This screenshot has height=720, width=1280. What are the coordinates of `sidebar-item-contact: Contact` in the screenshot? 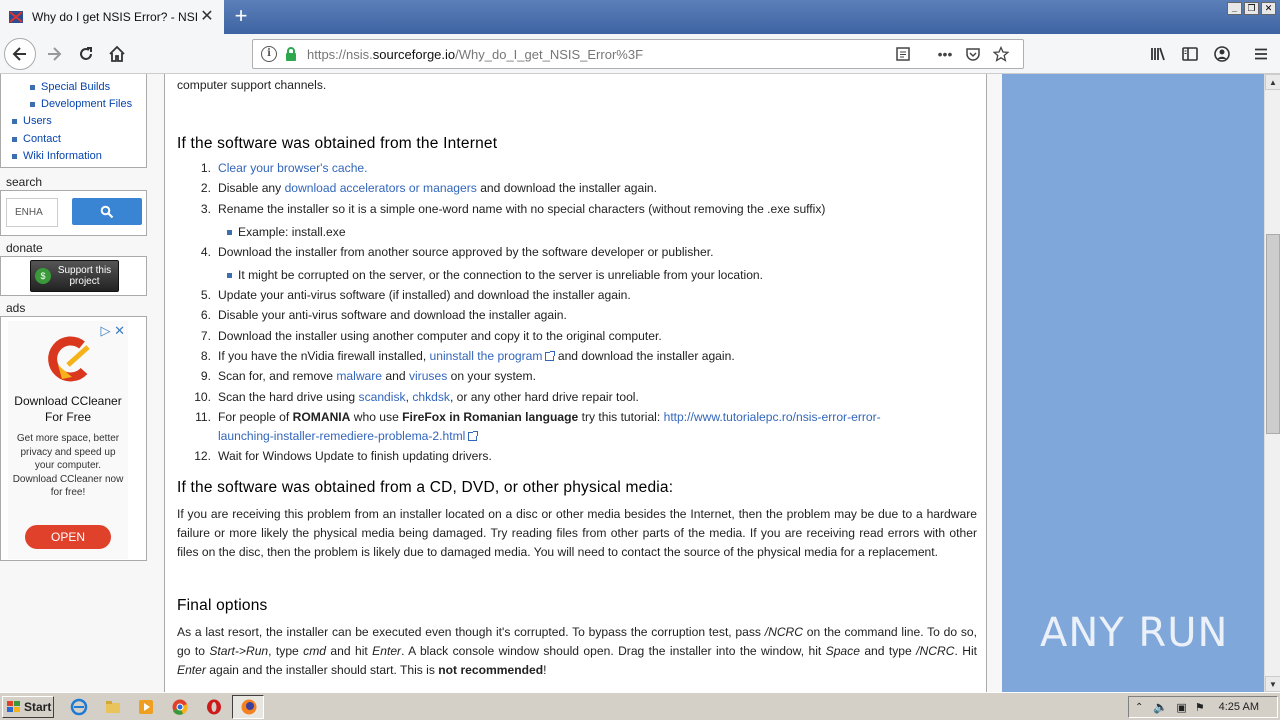 It's located at (36, 139).